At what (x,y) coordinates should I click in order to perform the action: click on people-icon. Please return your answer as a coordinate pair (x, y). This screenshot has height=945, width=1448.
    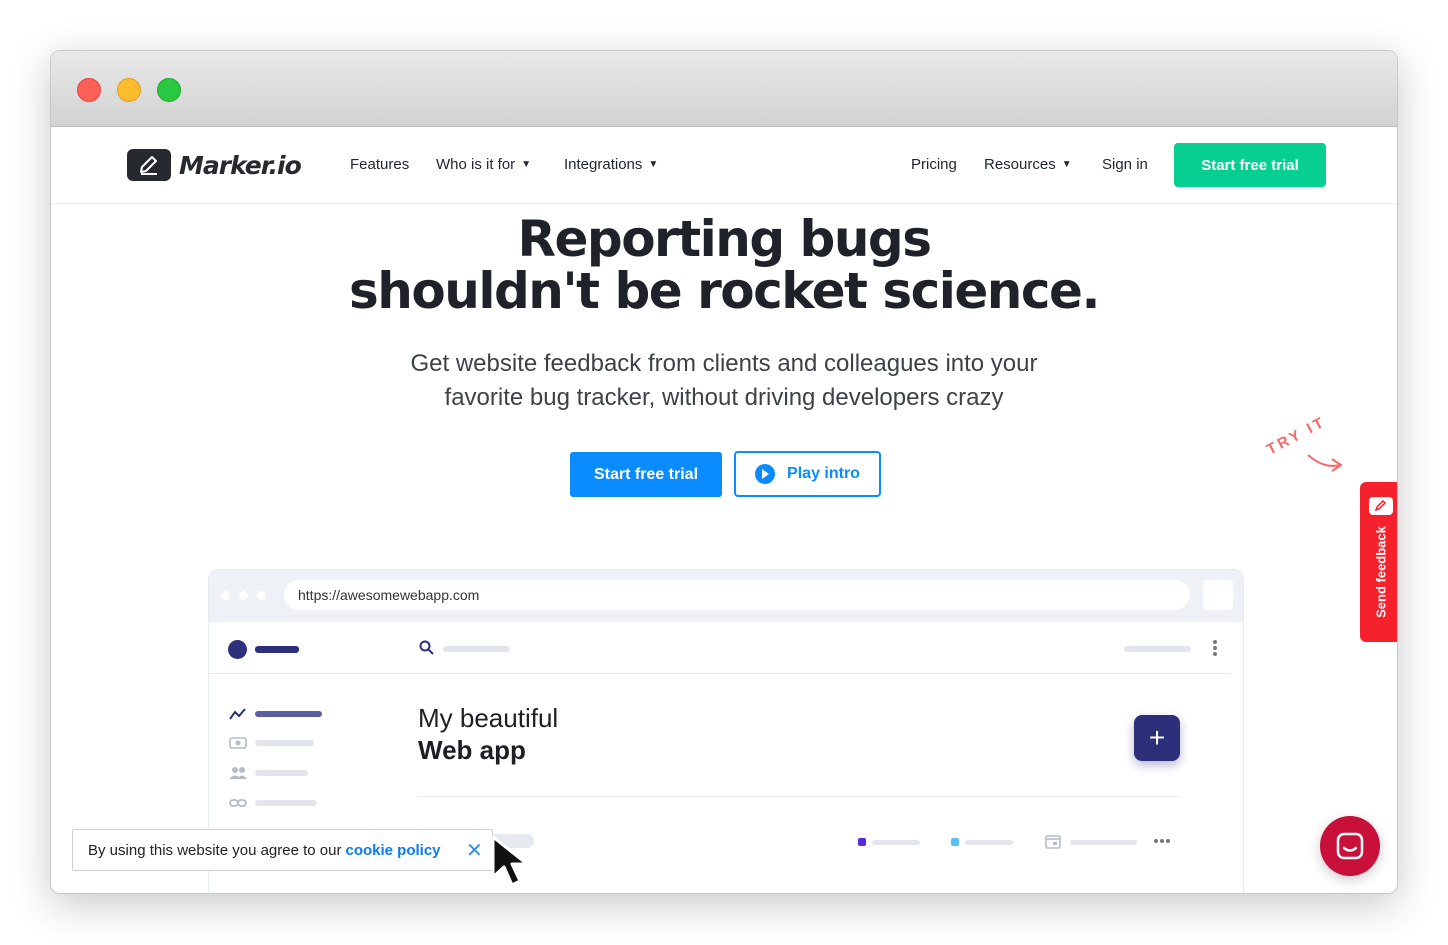
    Looking at the image, I should click on (238, 775).